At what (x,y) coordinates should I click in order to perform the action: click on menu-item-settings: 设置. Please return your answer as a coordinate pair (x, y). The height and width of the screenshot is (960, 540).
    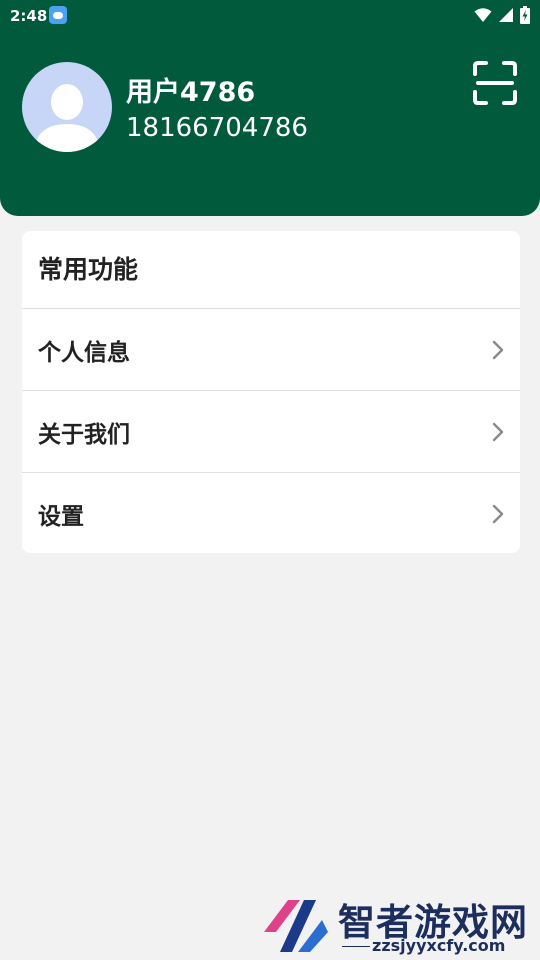
    Looking at the image, I should click on (271, 513).